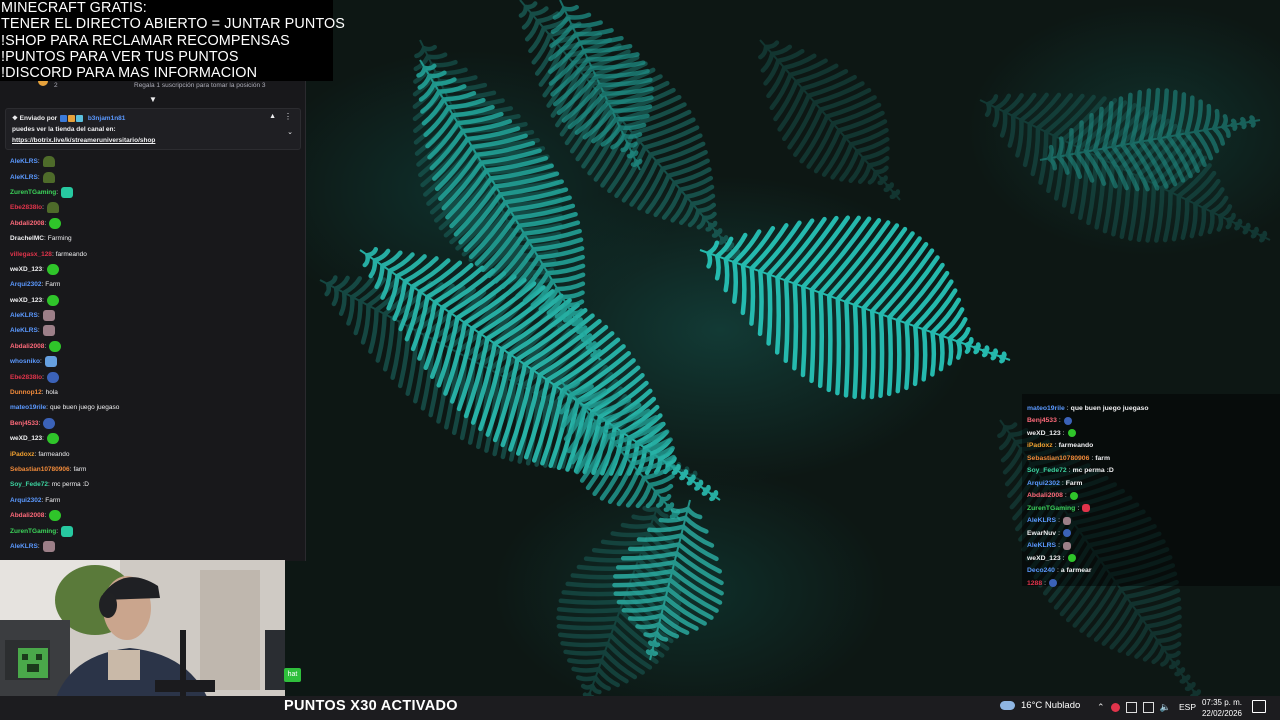 Image resolution: width=1280 pixels, height=720 pixels. What do you see at coordinates (173, 24) in the screenshot?
I see `overlay-line: TENER EL DIRECTO ABIERTO = JUNTAR PUNTOS` at bounding box center [173, 24].